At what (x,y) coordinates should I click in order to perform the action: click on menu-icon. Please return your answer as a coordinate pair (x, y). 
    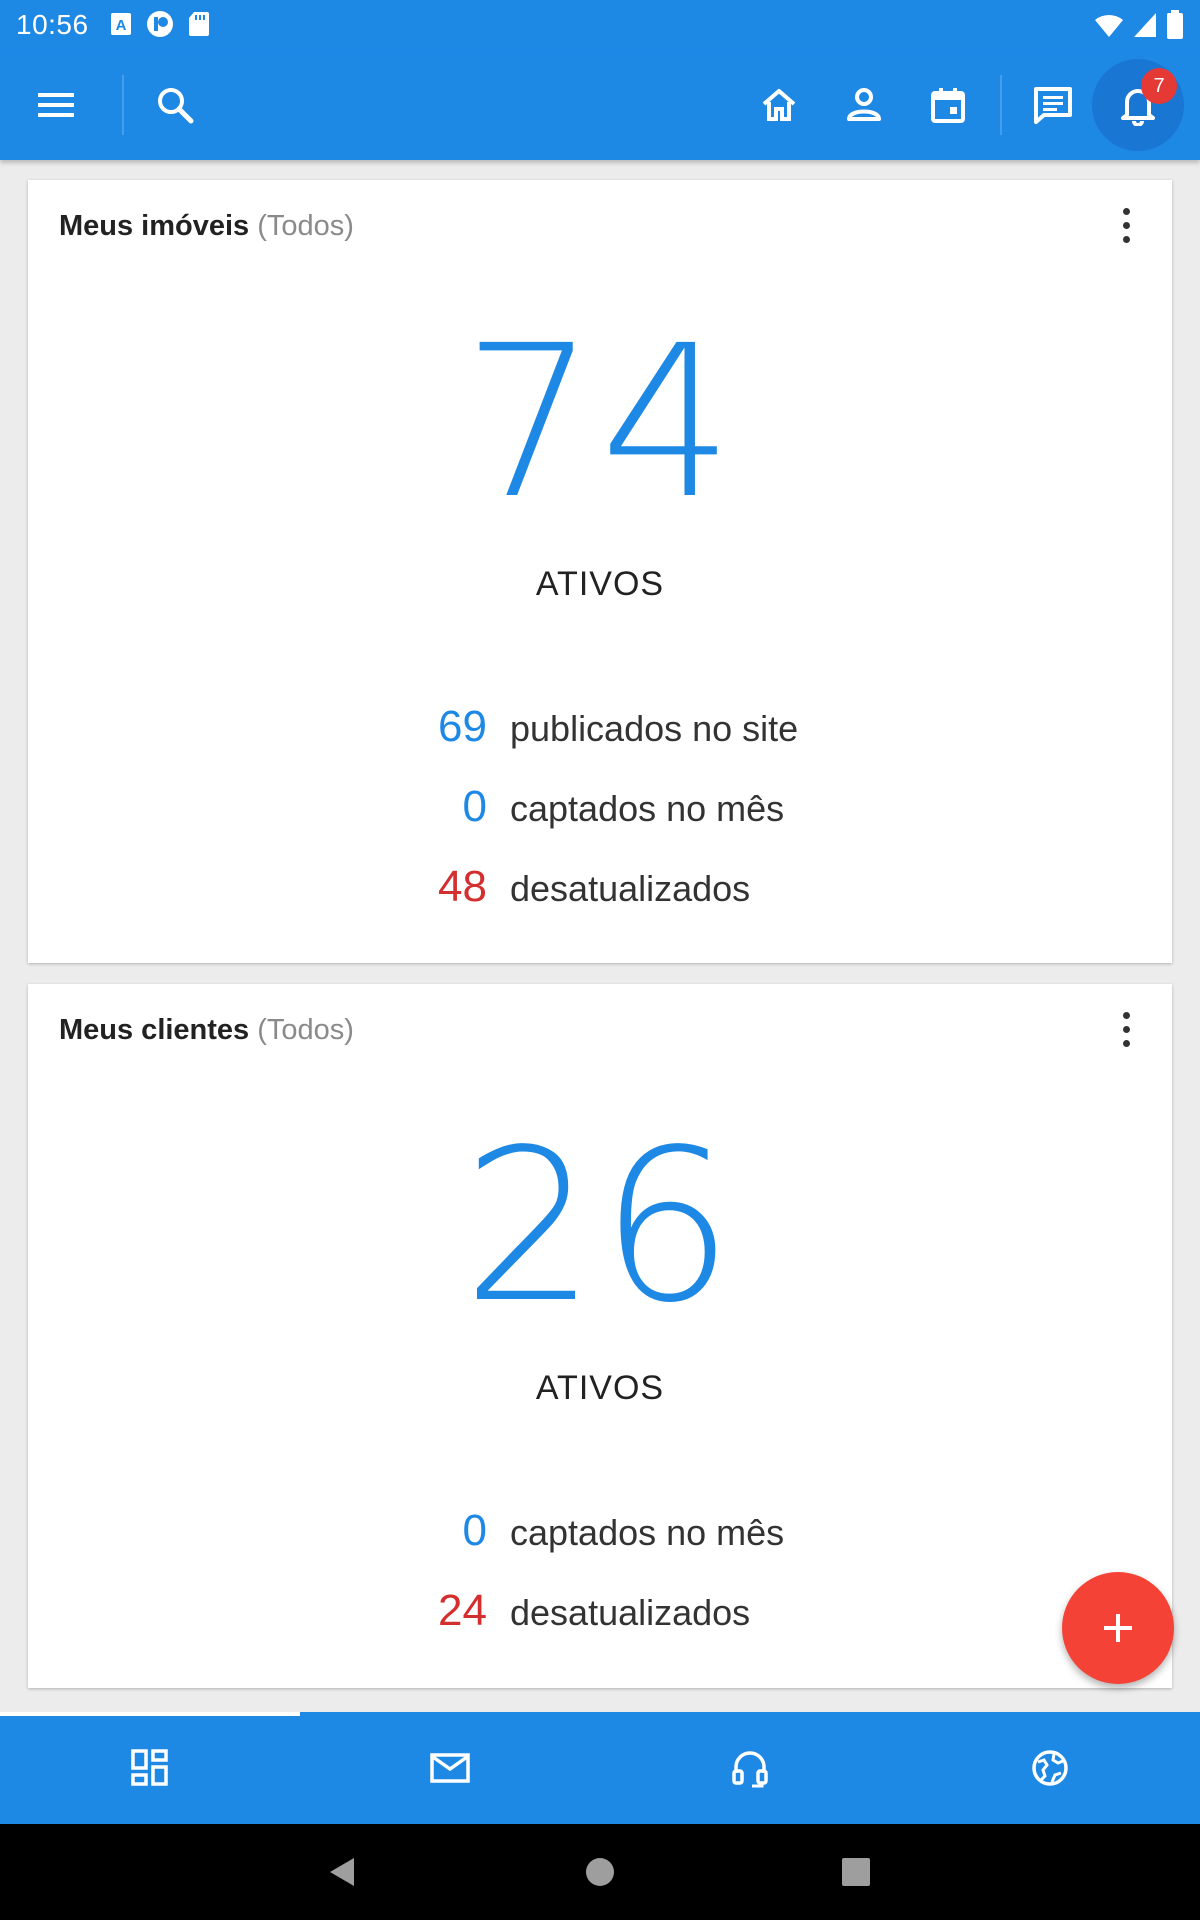
    Looking at the image, I should click on (56, 105).